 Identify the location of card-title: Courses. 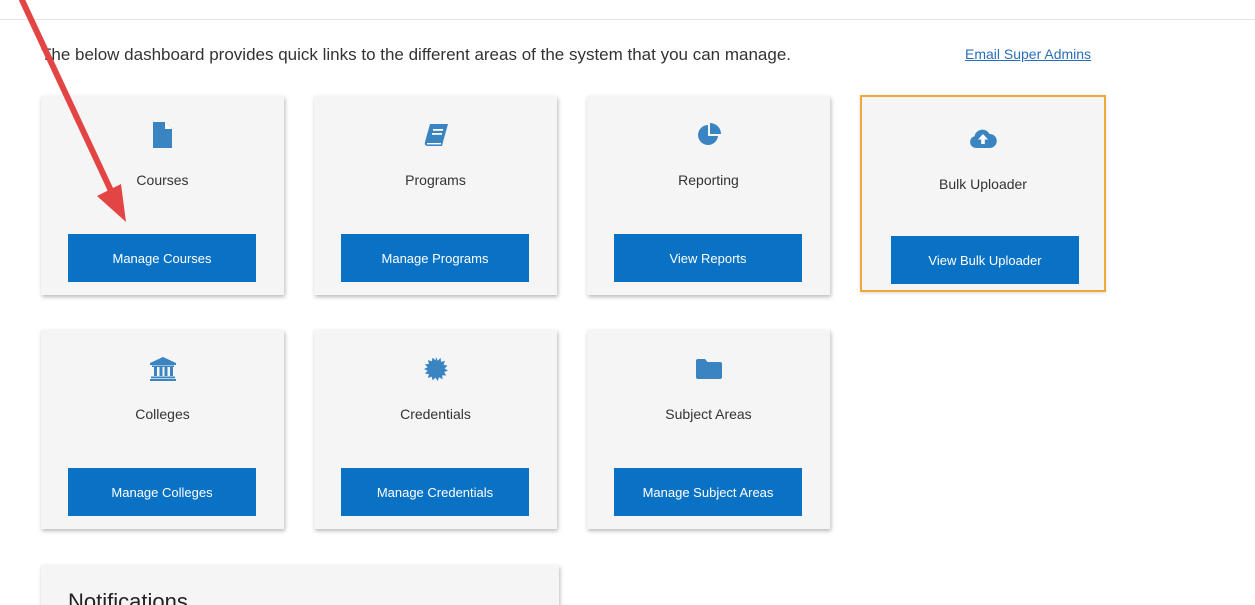
(162, 180).